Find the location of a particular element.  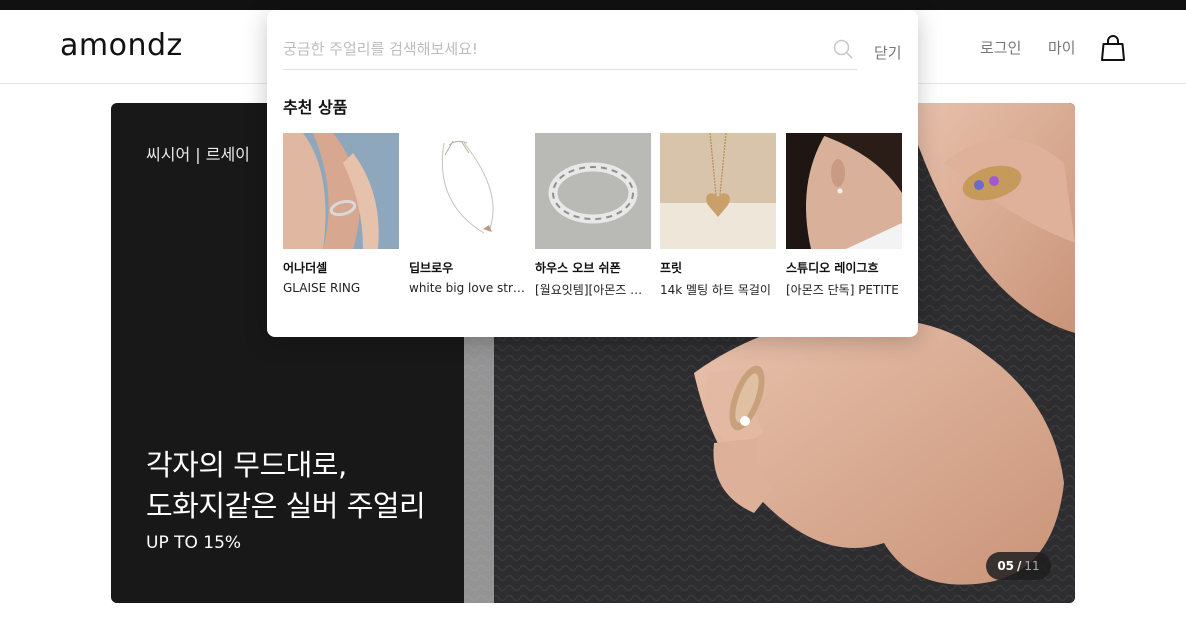

logo: amondz is located at coordinates (121, 45).